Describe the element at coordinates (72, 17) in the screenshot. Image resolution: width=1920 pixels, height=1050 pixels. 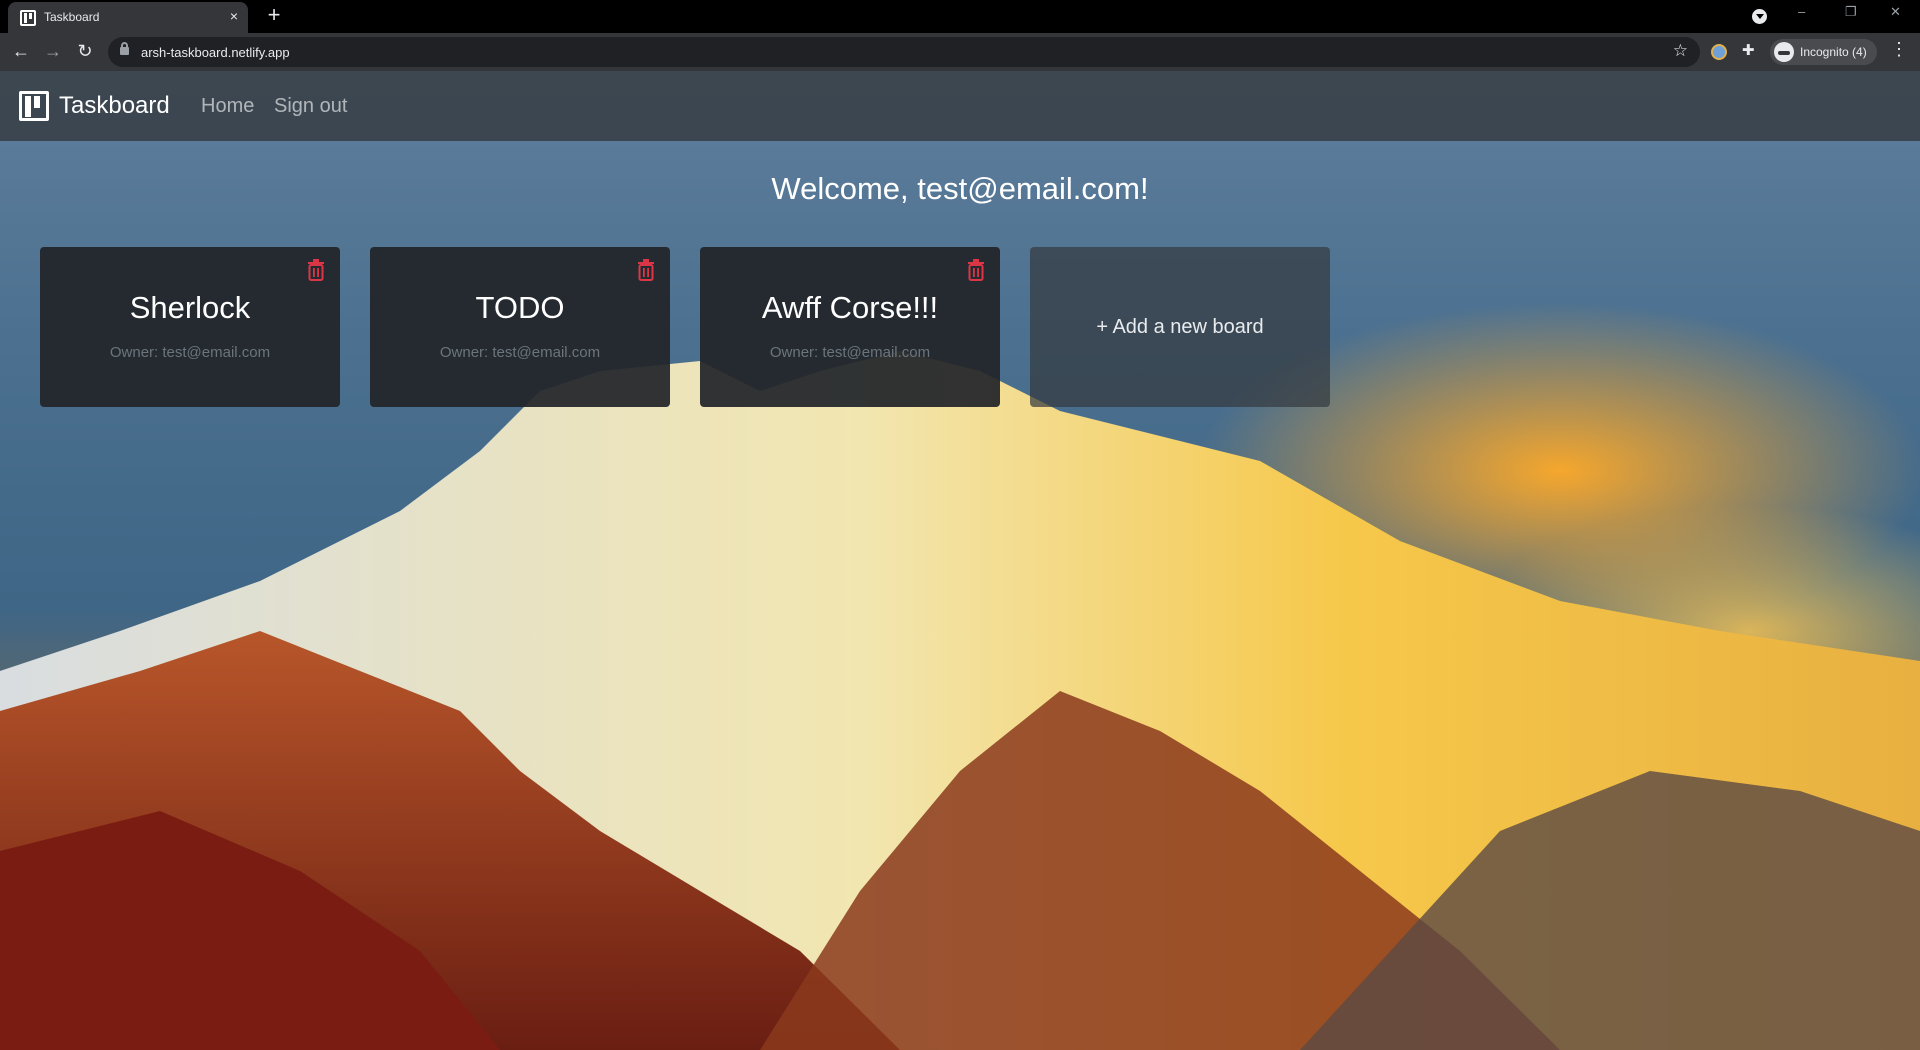
I see `tab-title: Taskboard` at that location.